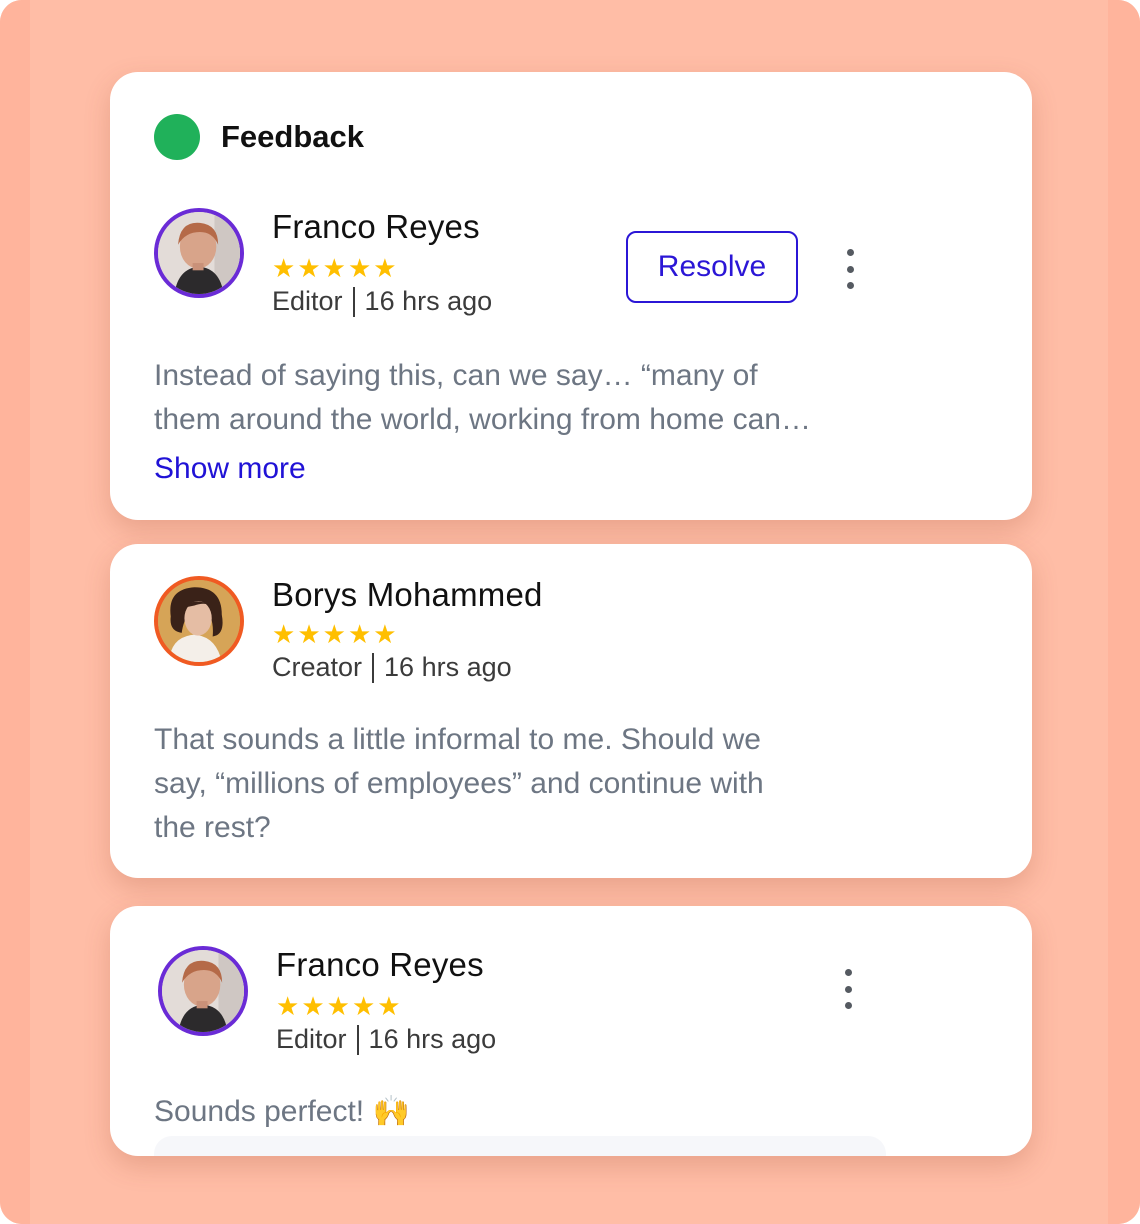 The image size is (1140, 1224). Describe the element at coordinates (407, 594) in the screenshot. I see `author-name: Borys Mohammed` at that location.